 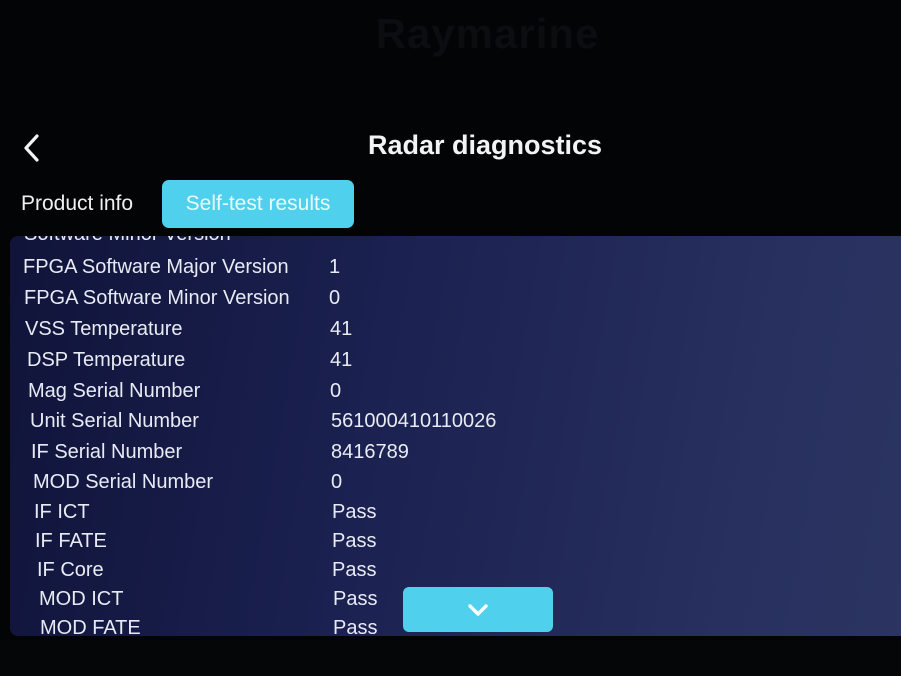 I want to click on row-value: 561000410110026, so click(x=414, y=421).